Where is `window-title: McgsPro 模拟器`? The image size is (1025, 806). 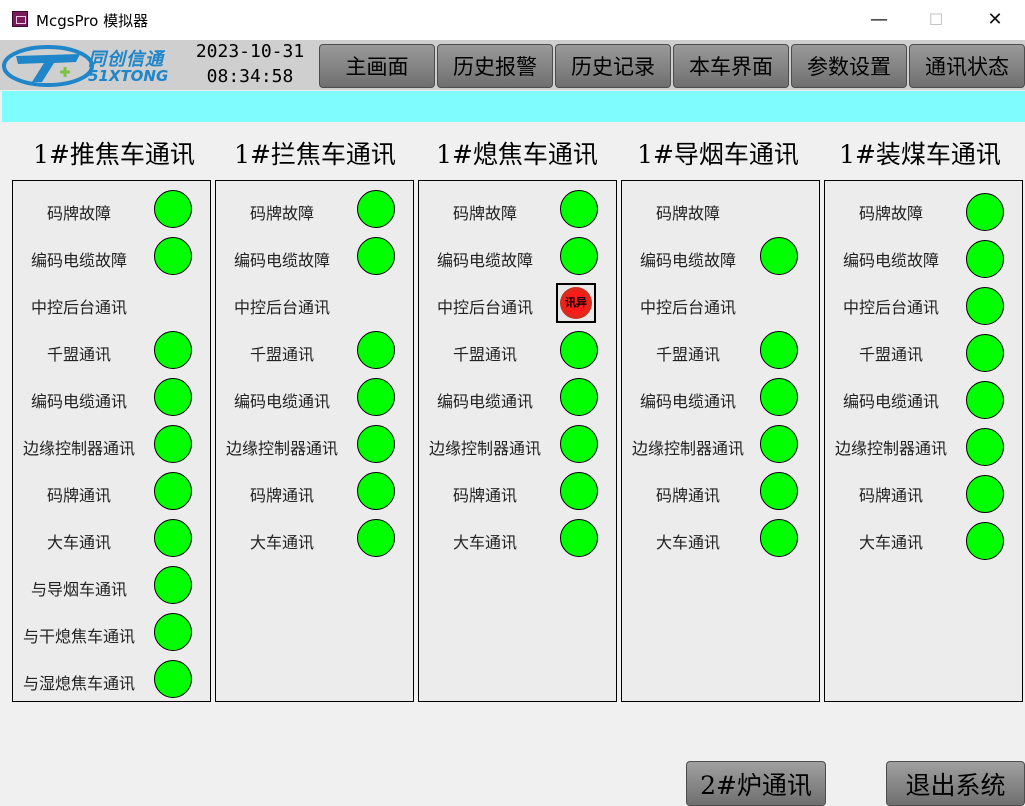
window-title: McgsPro 模拟器 is located at coordinates (92, 21).